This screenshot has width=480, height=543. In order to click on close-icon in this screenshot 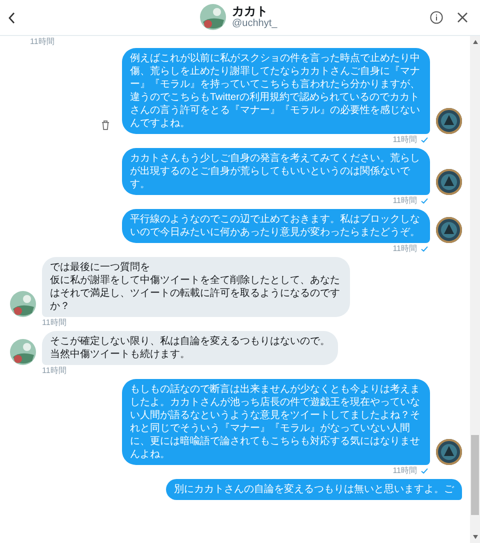, I will do `click(462, 17)`.